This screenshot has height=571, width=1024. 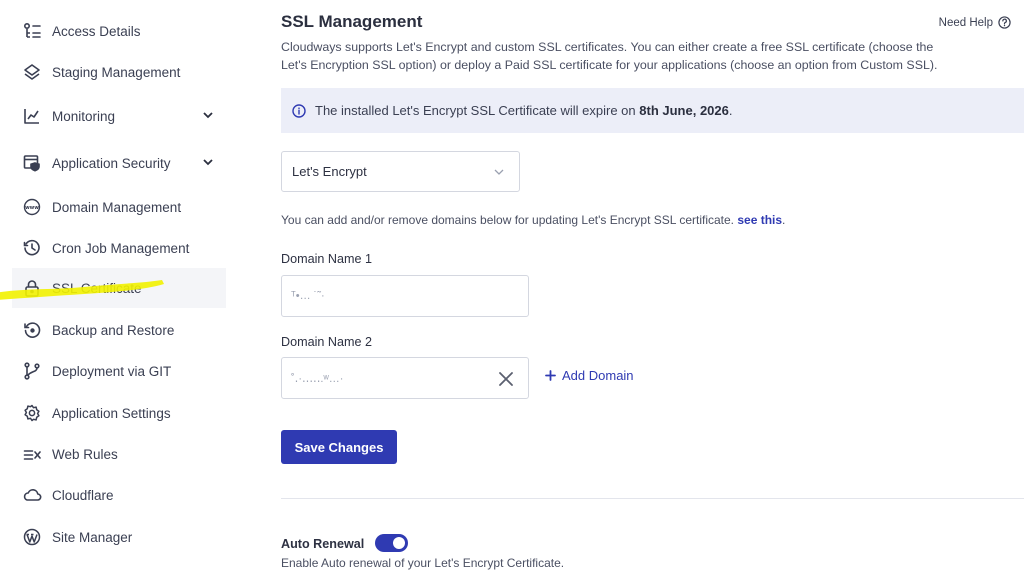 What do you see at coordinates (598, 375) in the screenshot?
I see `add-domain-label: Add Domain` at bounding box center [598, 375].